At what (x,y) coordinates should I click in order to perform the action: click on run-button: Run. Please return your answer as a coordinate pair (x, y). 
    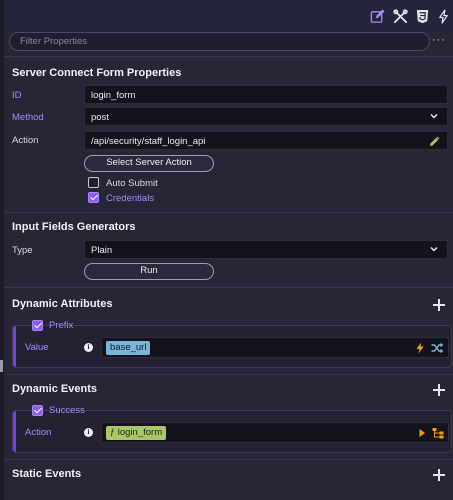
    Looking at the image, I should click on (149, 271).